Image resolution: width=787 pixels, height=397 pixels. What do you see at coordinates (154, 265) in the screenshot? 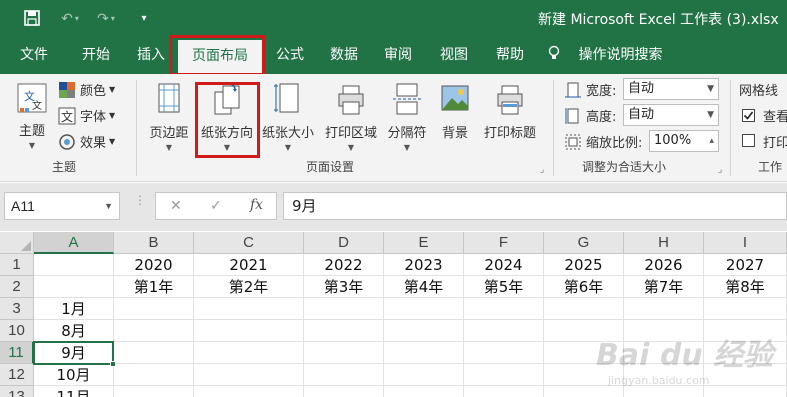
I see `sheet-cell: 2020` at bounding box center [154, 265].